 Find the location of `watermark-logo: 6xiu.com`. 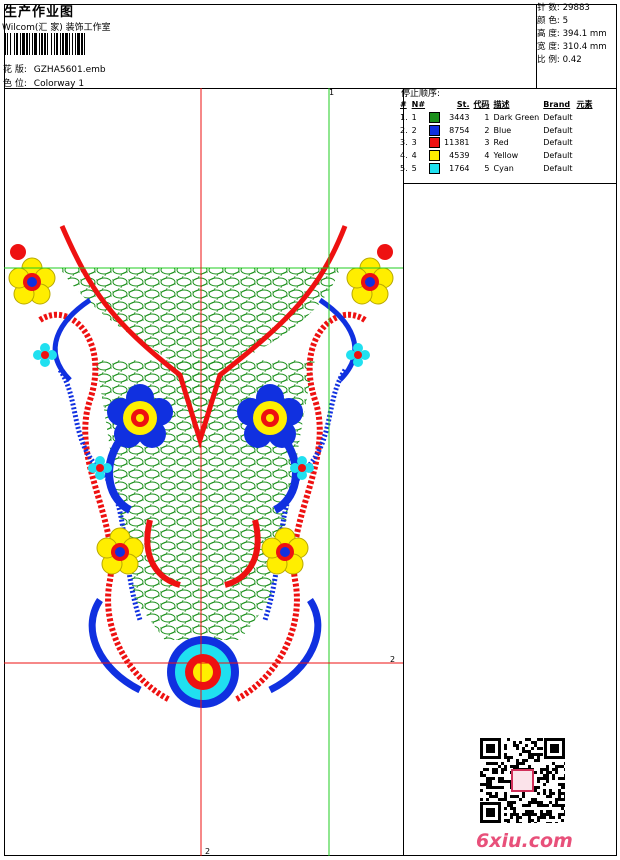

watermark-logo: 6xiu.com is located at coordinates (524, 841).